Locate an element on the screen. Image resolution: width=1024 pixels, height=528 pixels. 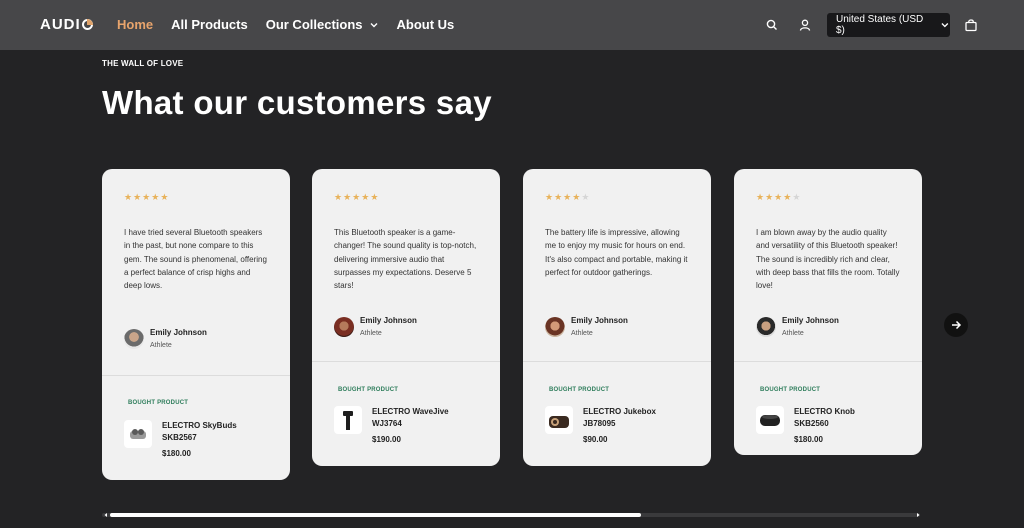
currency-label: United States (USD $) is located at coordinates (880, 25).